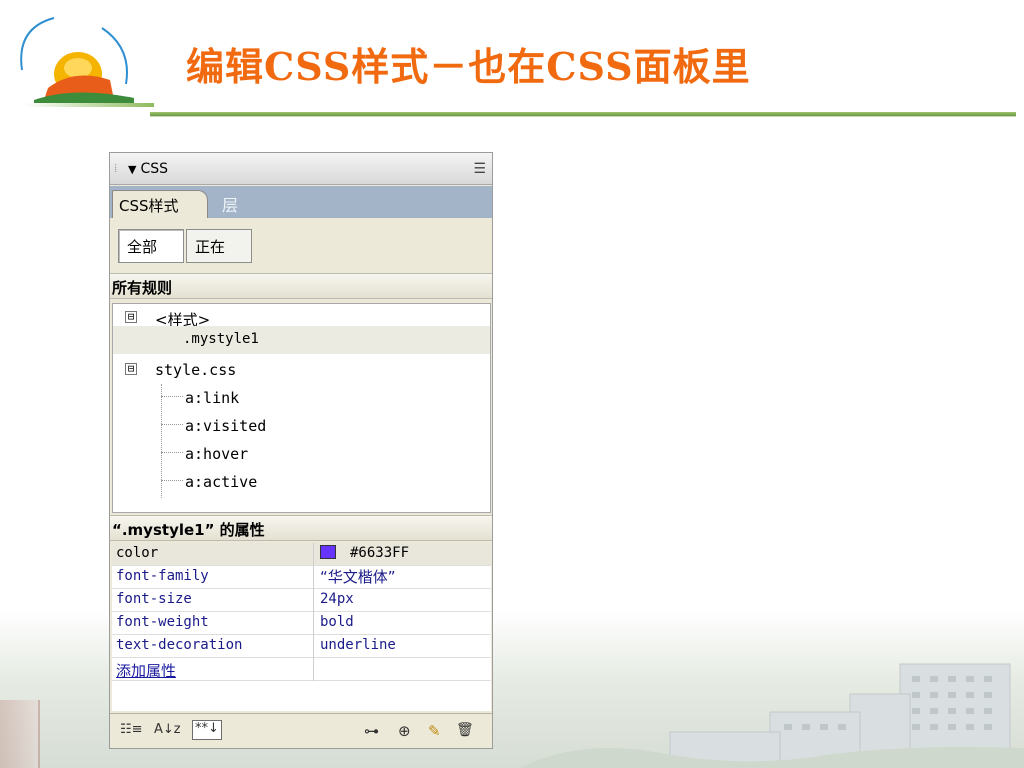 The image size is (1024, 768). Describe the element at coordinates (358, 576) in the screenshot. I see `property-value: “华文楷体”` at that location.